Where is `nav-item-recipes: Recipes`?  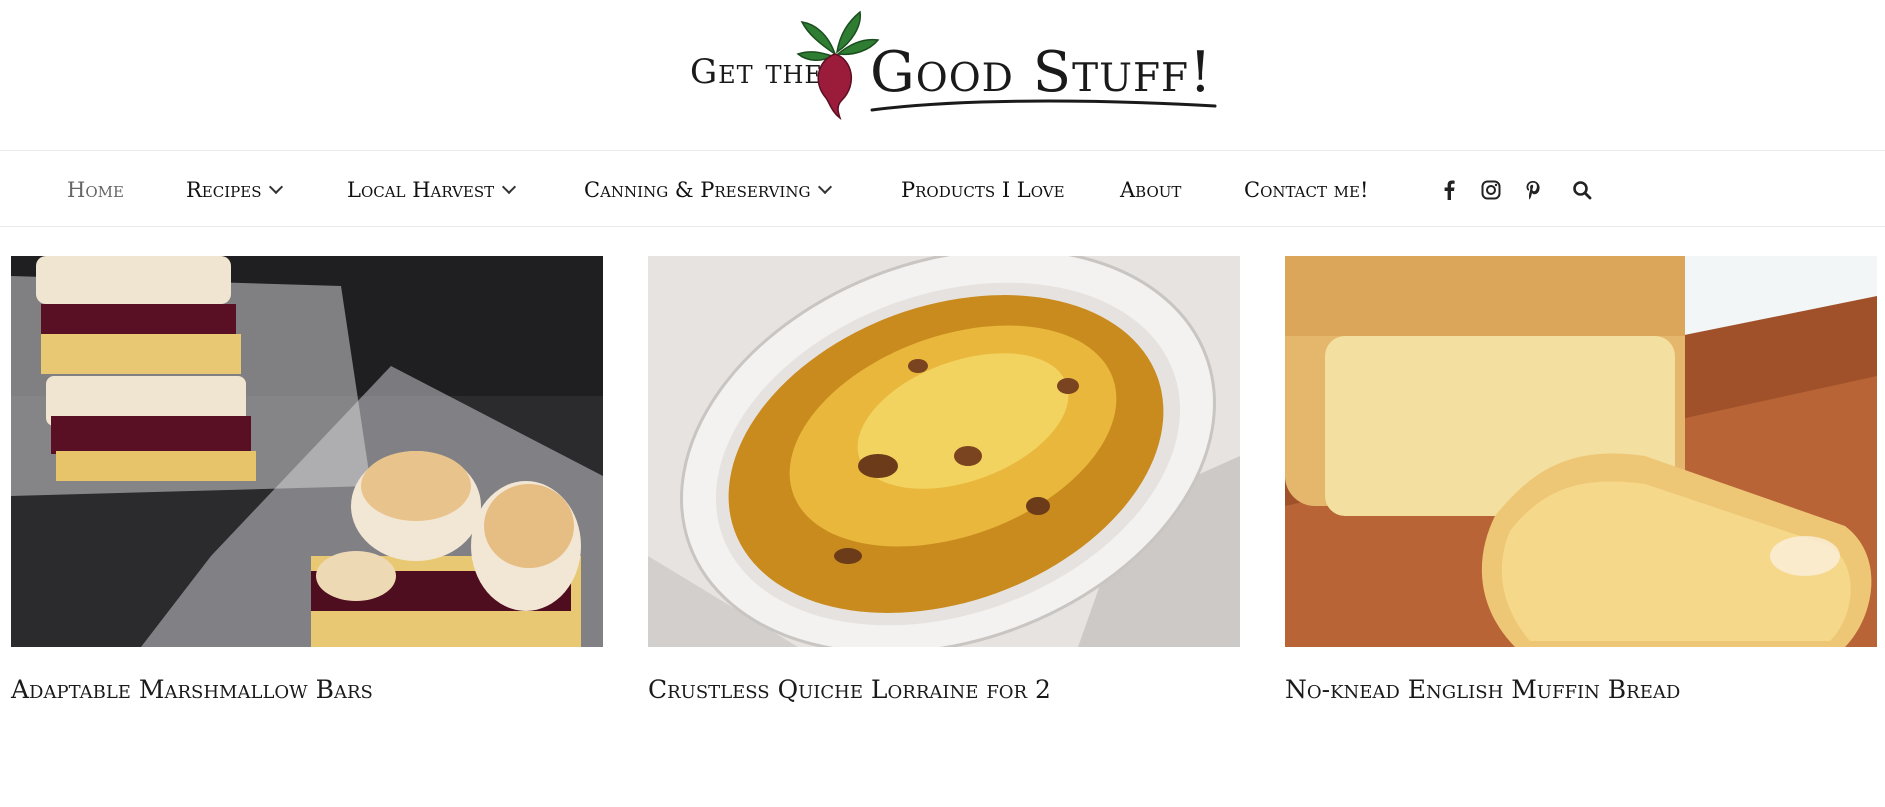 nav-item-recipes: Recipes is located at coordinates (235, 190).